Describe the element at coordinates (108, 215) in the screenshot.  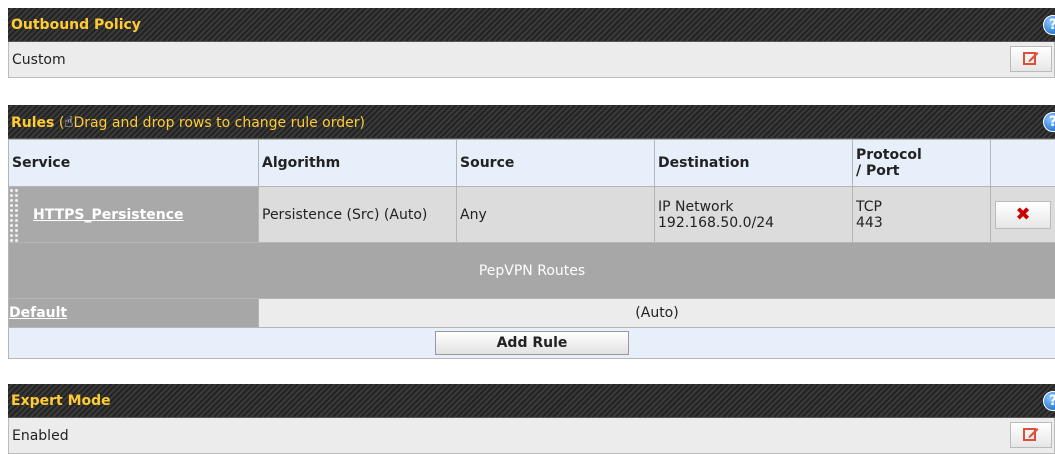
I see `rule-service-link: HTTPS_Persistence` at that location.